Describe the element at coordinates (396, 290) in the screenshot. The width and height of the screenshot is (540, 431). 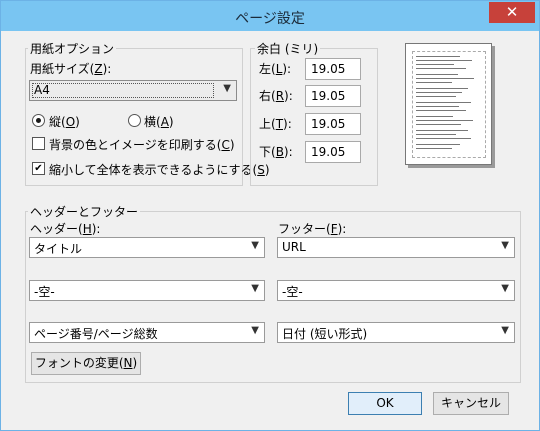
I see `footer-center-select: -空- ▼` at that location.